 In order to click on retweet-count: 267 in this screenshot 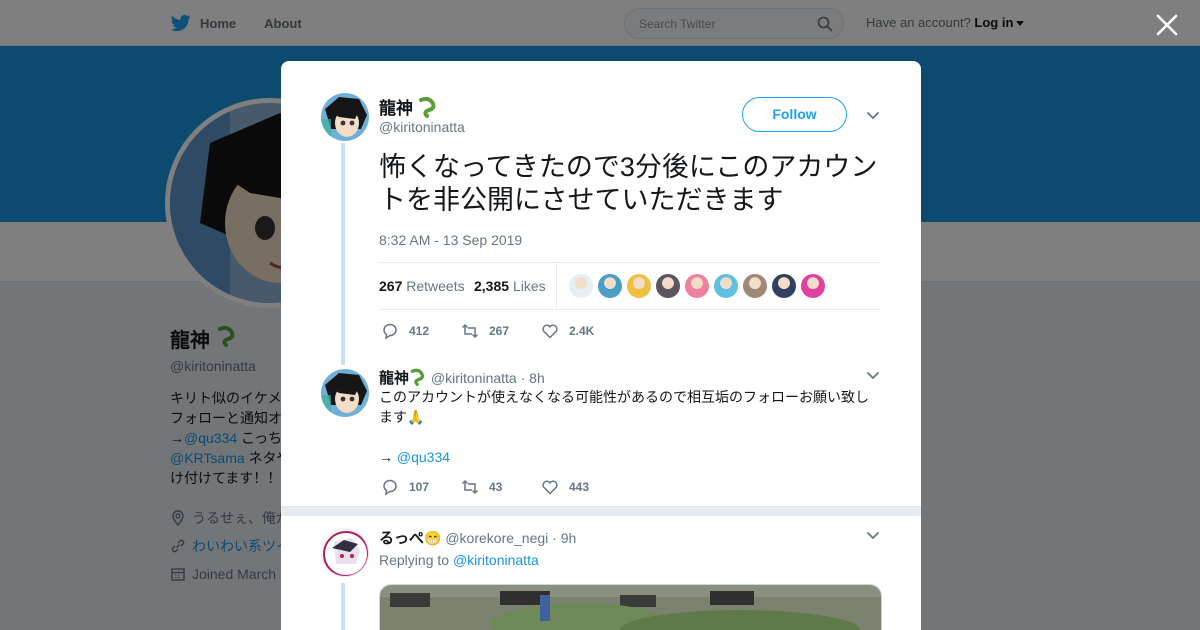, I will do `click(391, 286)`.